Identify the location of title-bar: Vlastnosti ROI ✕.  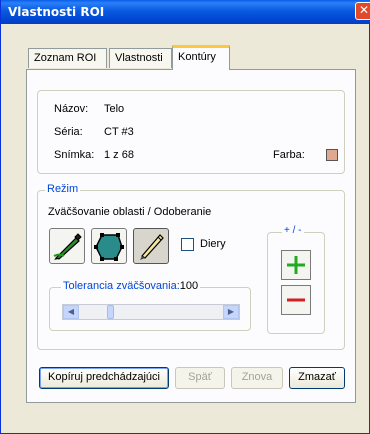
(185, 12).